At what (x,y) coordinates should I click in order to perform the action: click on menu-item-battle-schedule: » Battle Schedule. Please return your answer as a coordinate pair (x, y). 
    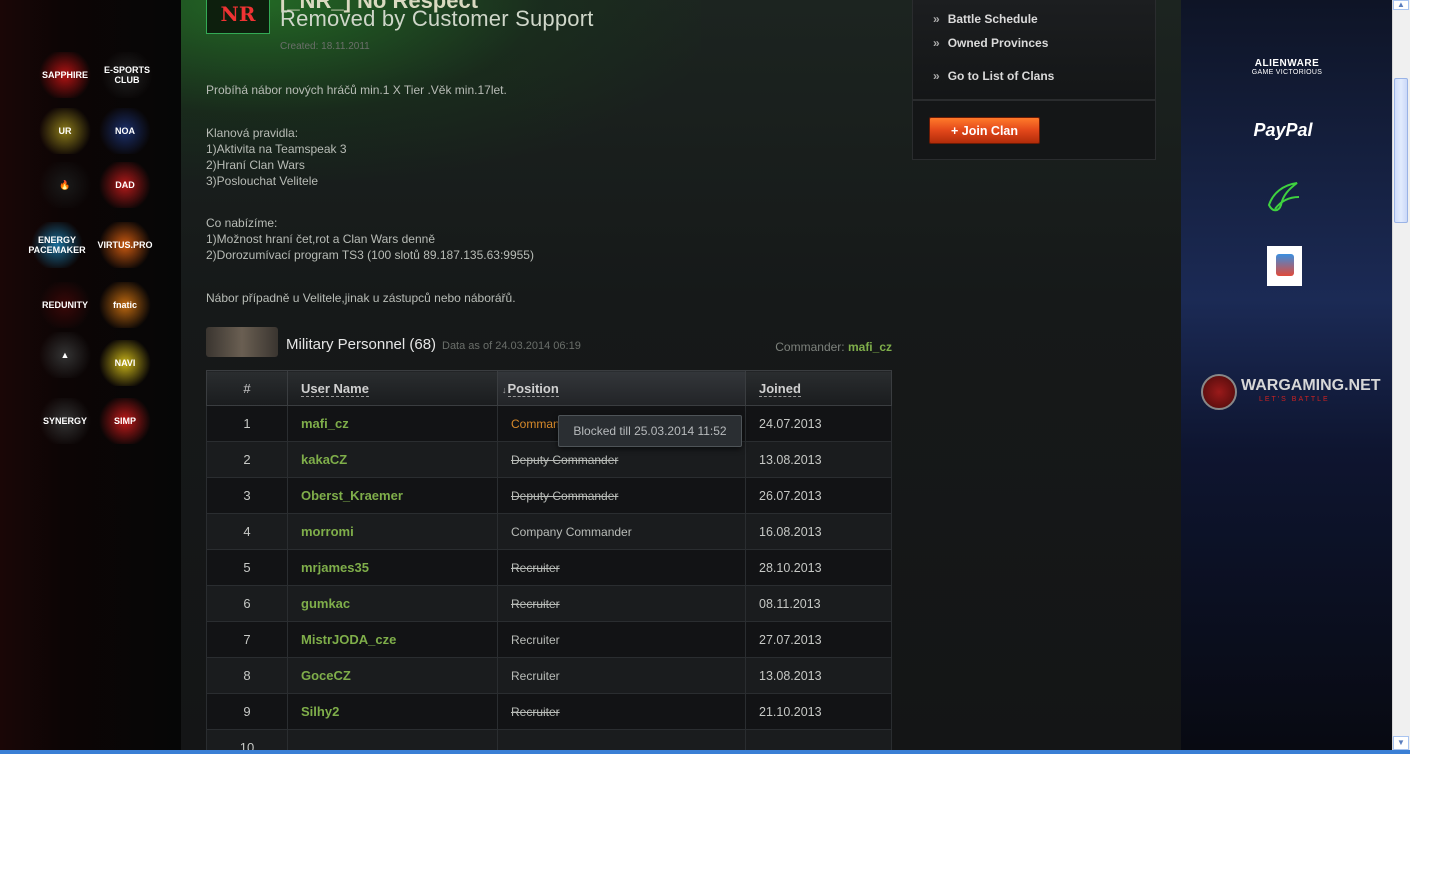
    Looking at the image, I should click on (985, 19).